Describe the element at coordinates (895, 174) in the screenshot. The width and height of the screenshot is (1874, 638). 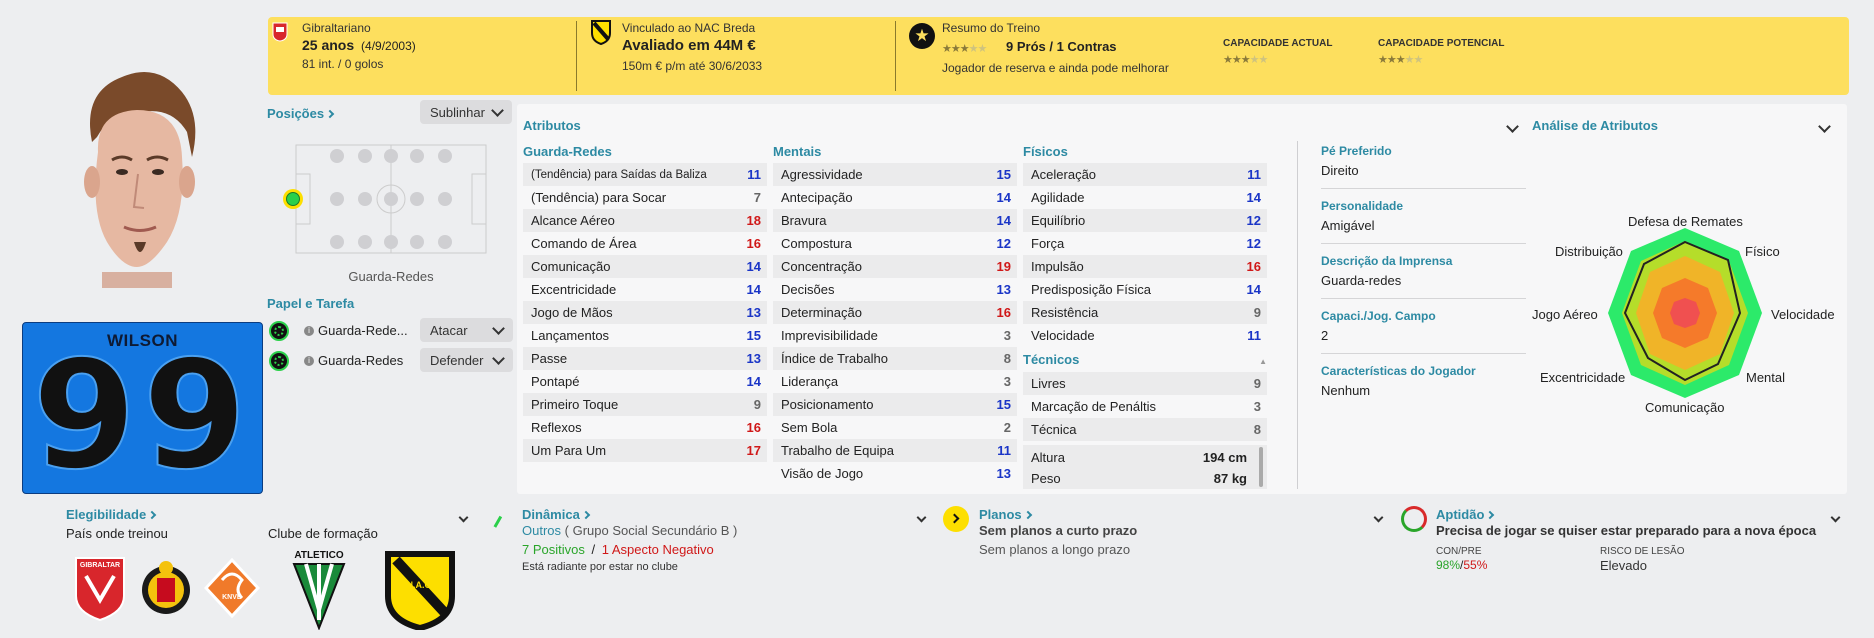
I see `attribute-row: Agressividade 15` at that location.